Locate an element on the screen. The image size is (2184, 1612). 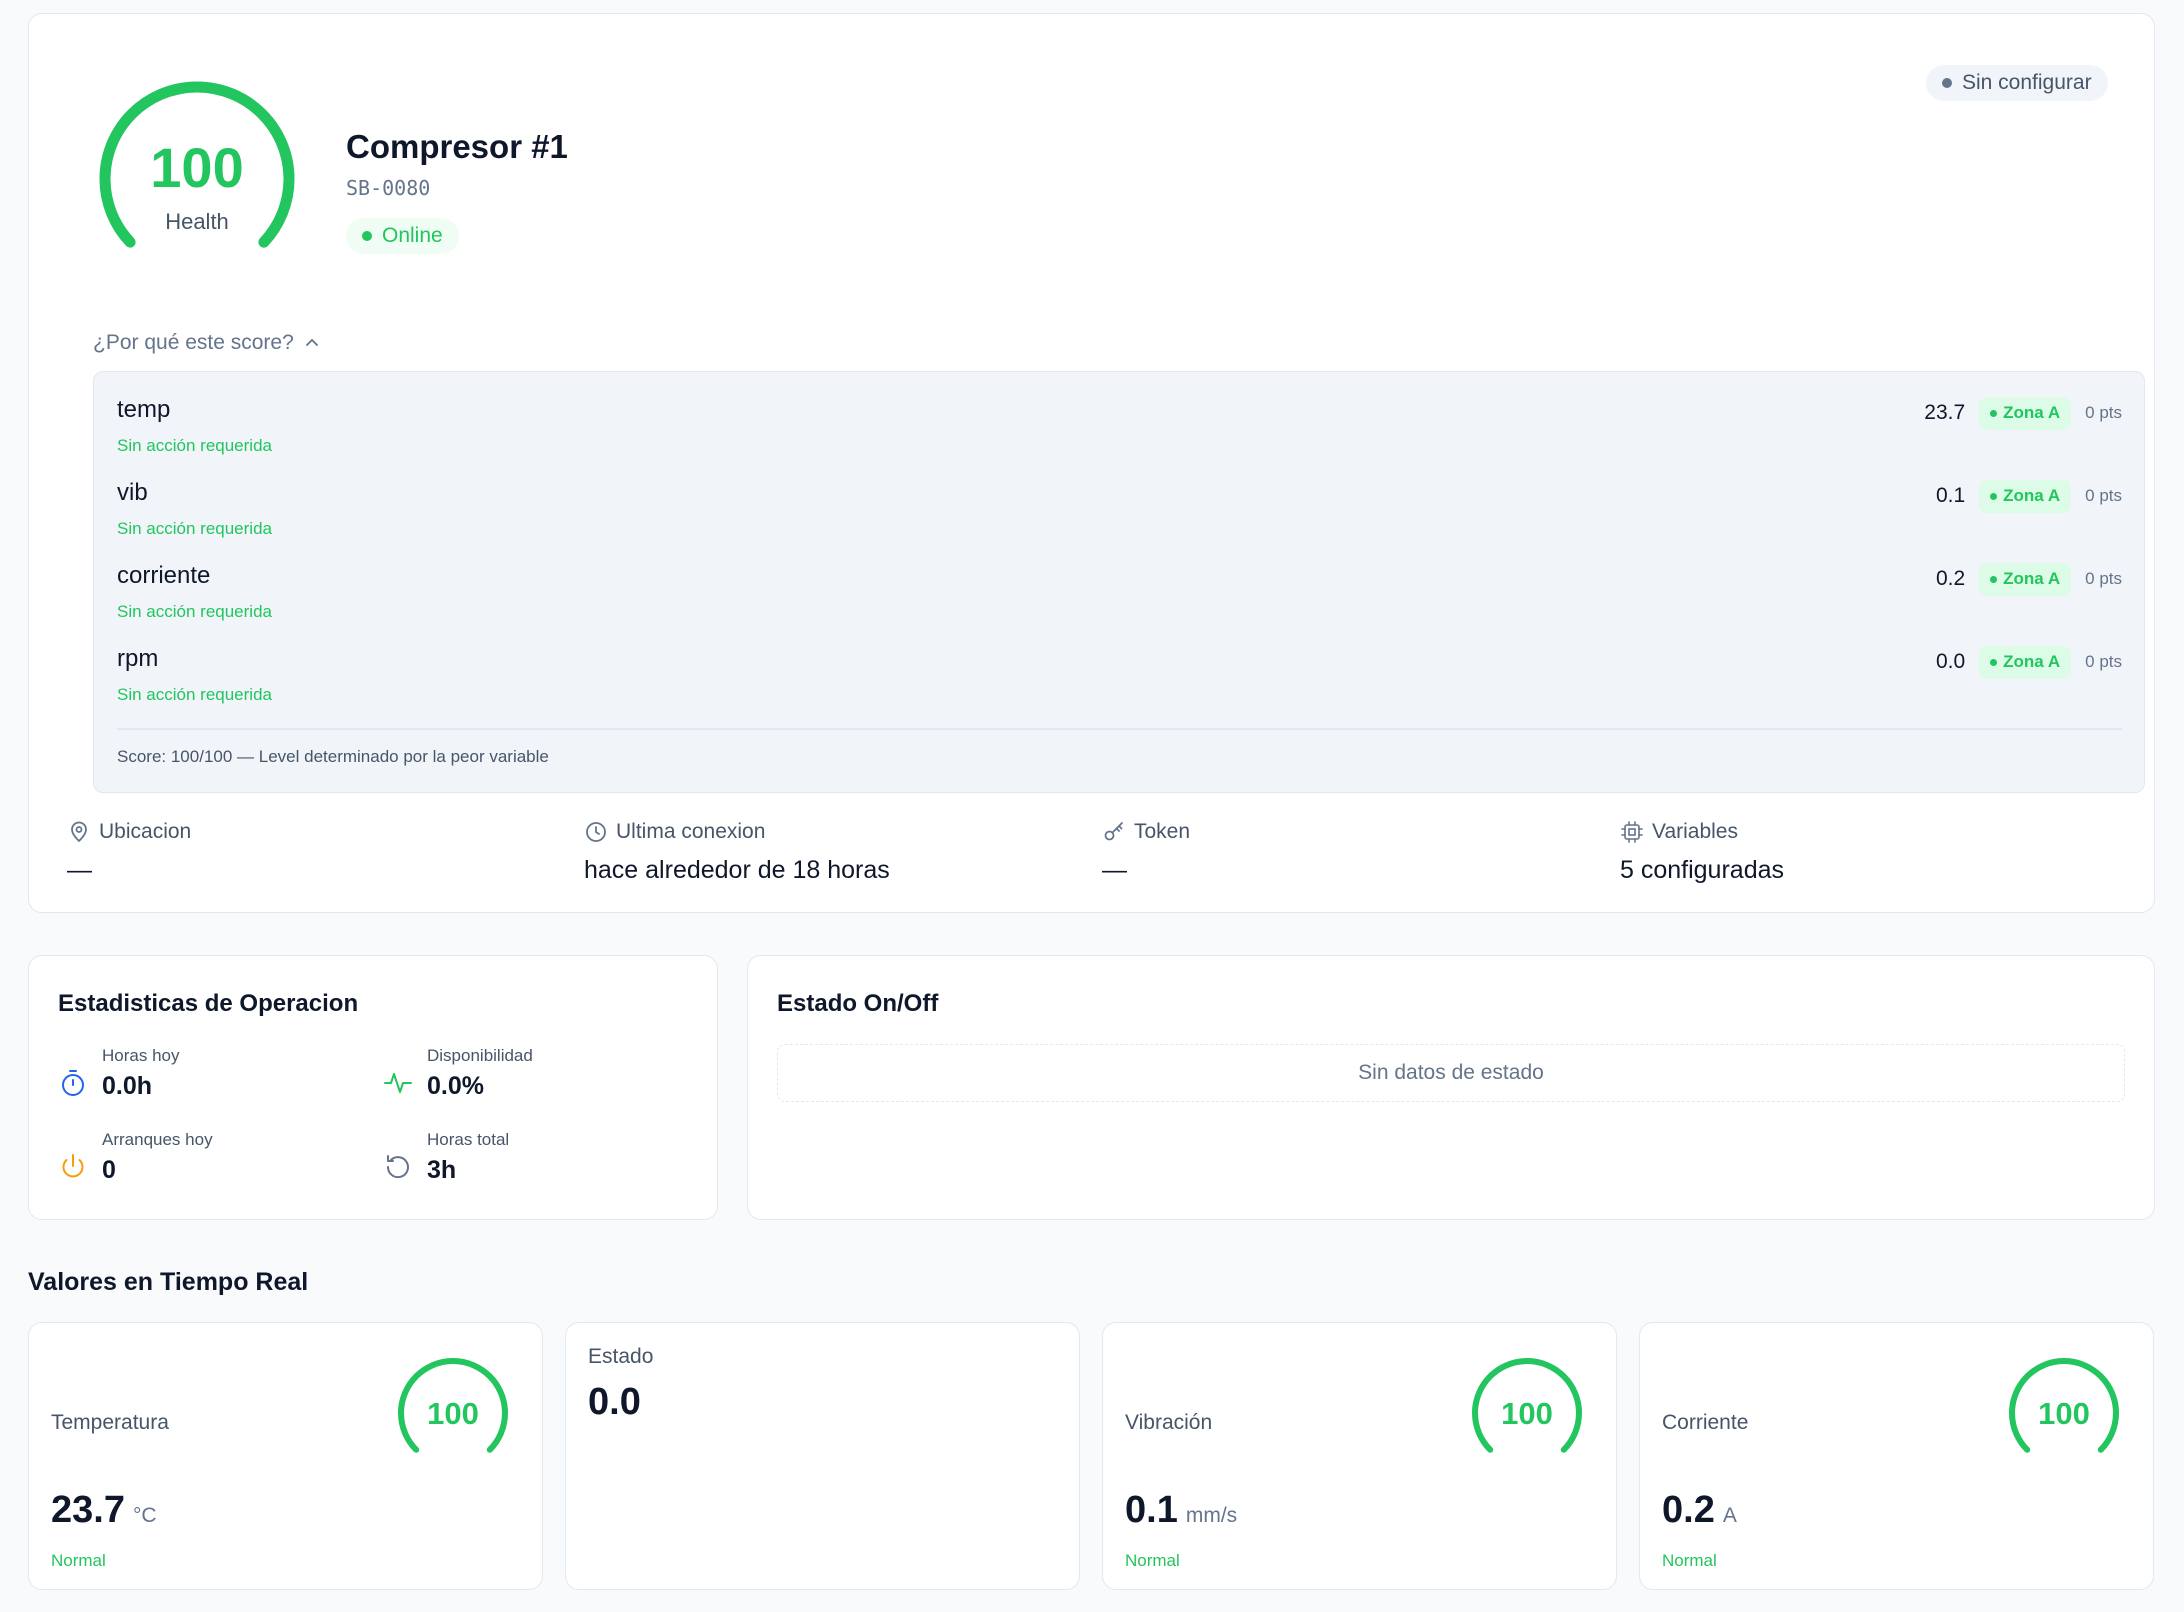
info-token-label: Token is located at coordinates (1162, 831).